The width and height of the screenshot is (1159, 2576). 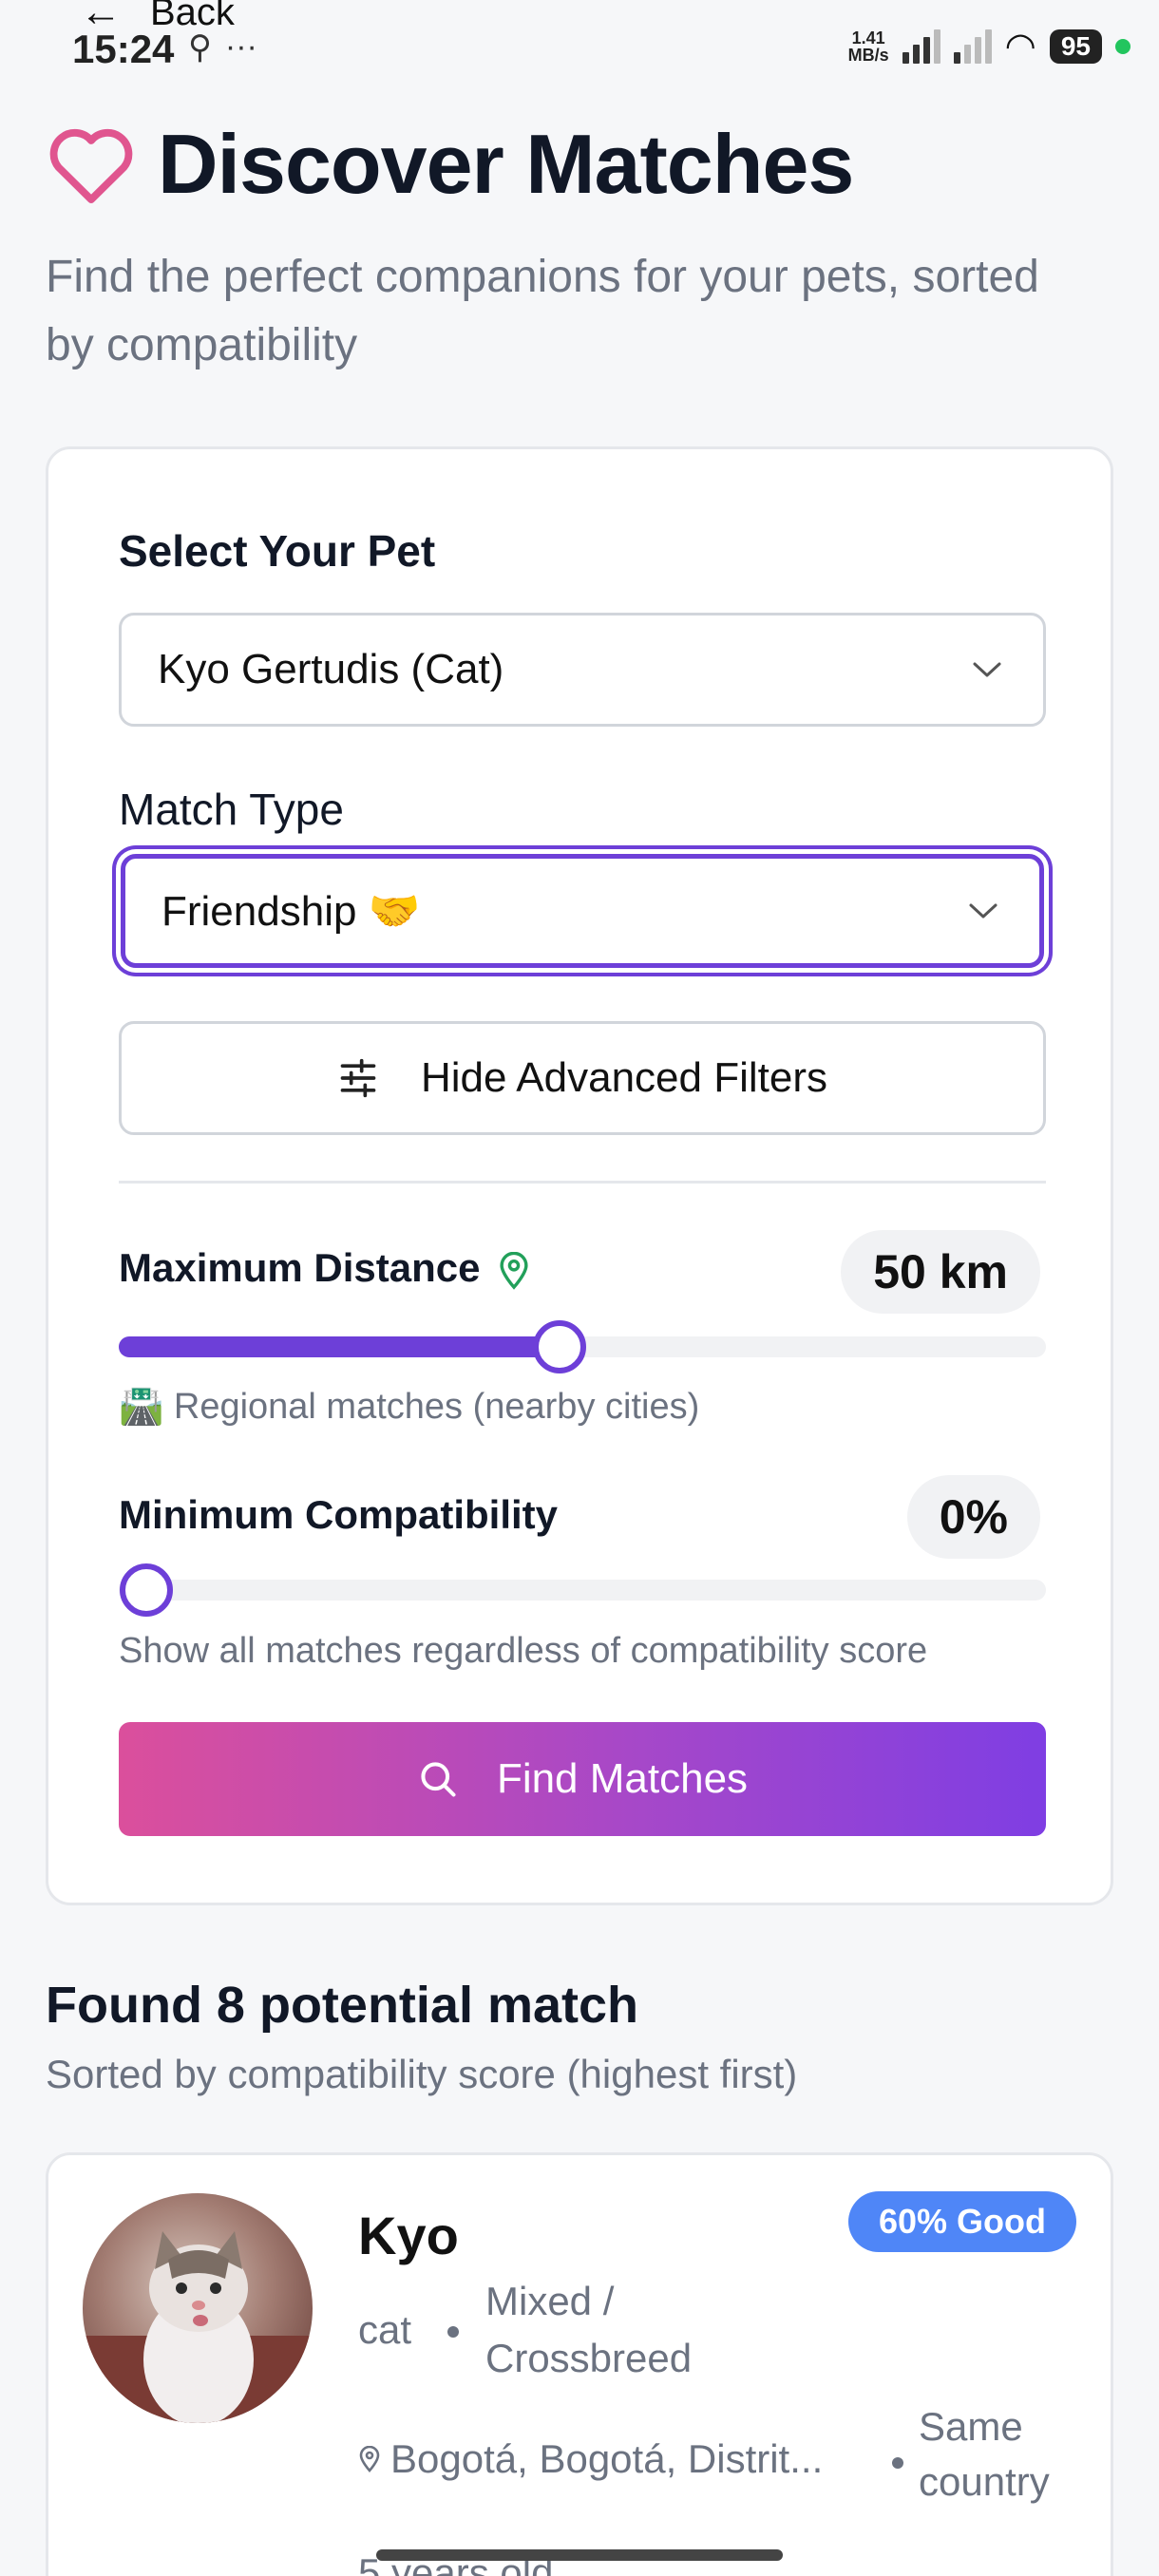 What do you see at coordinates (240, 46) in the screenshot?
I see `more-dots-icon: ···` at bounding box center [240, 46].